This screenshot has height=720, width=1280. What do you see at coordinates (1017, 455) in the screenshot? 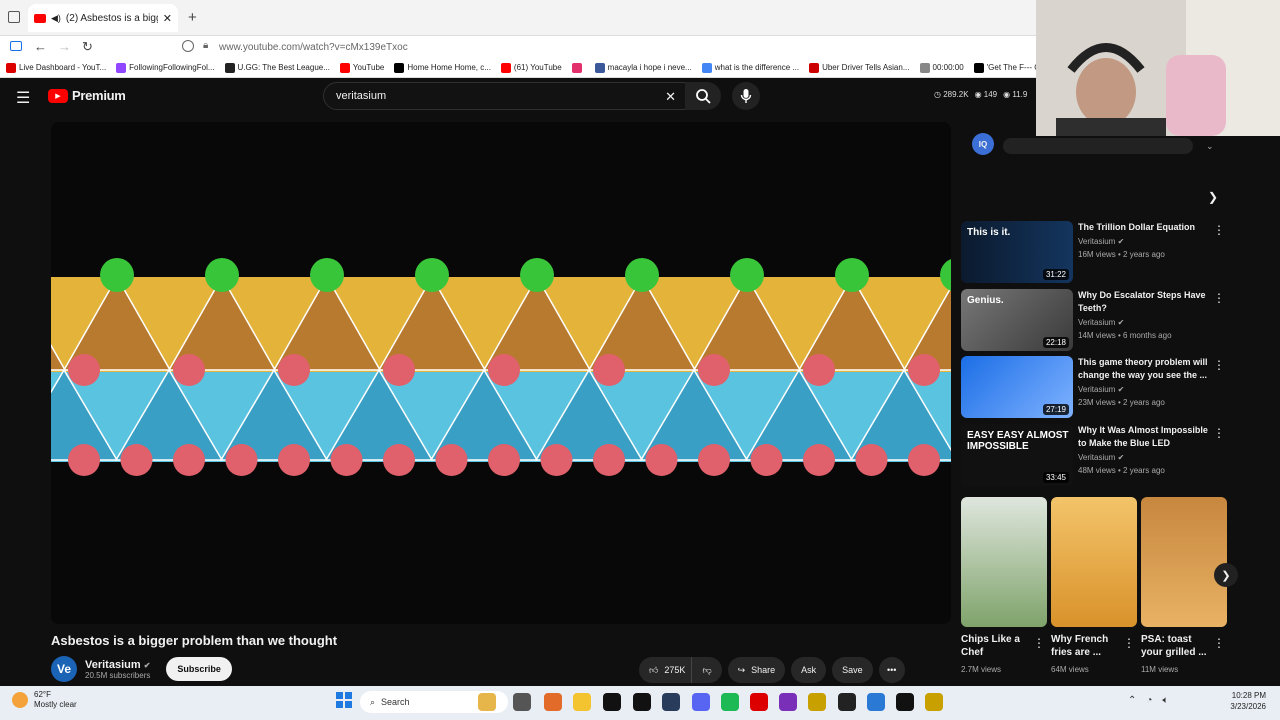
I see `video-thumbnail: EASY EASY ALMOST IMPOSSIBLE 33:45` at bounding box center [1017, 455].